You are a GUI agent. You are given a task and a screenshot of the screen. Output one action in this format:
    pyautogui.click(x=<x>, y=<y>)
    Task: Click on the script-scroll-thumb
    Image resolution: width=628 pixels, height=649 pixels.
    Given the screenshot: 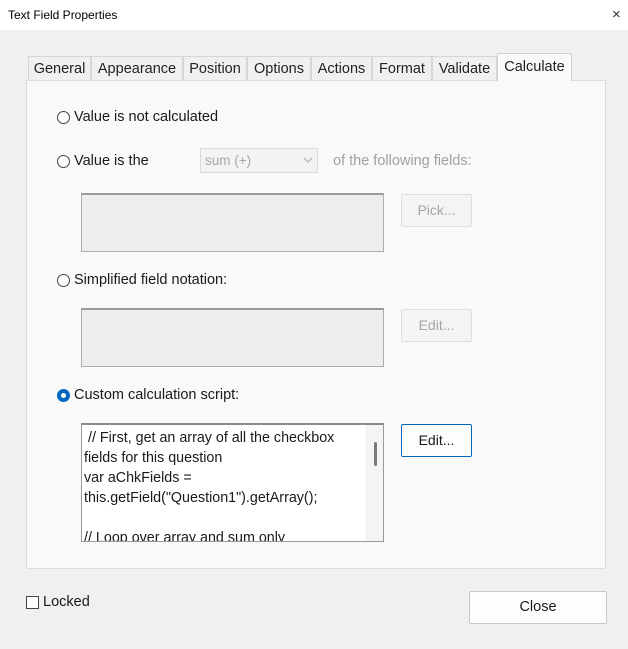 What is the action you would take?
    pyautogui.click(x=375, y=454)
    